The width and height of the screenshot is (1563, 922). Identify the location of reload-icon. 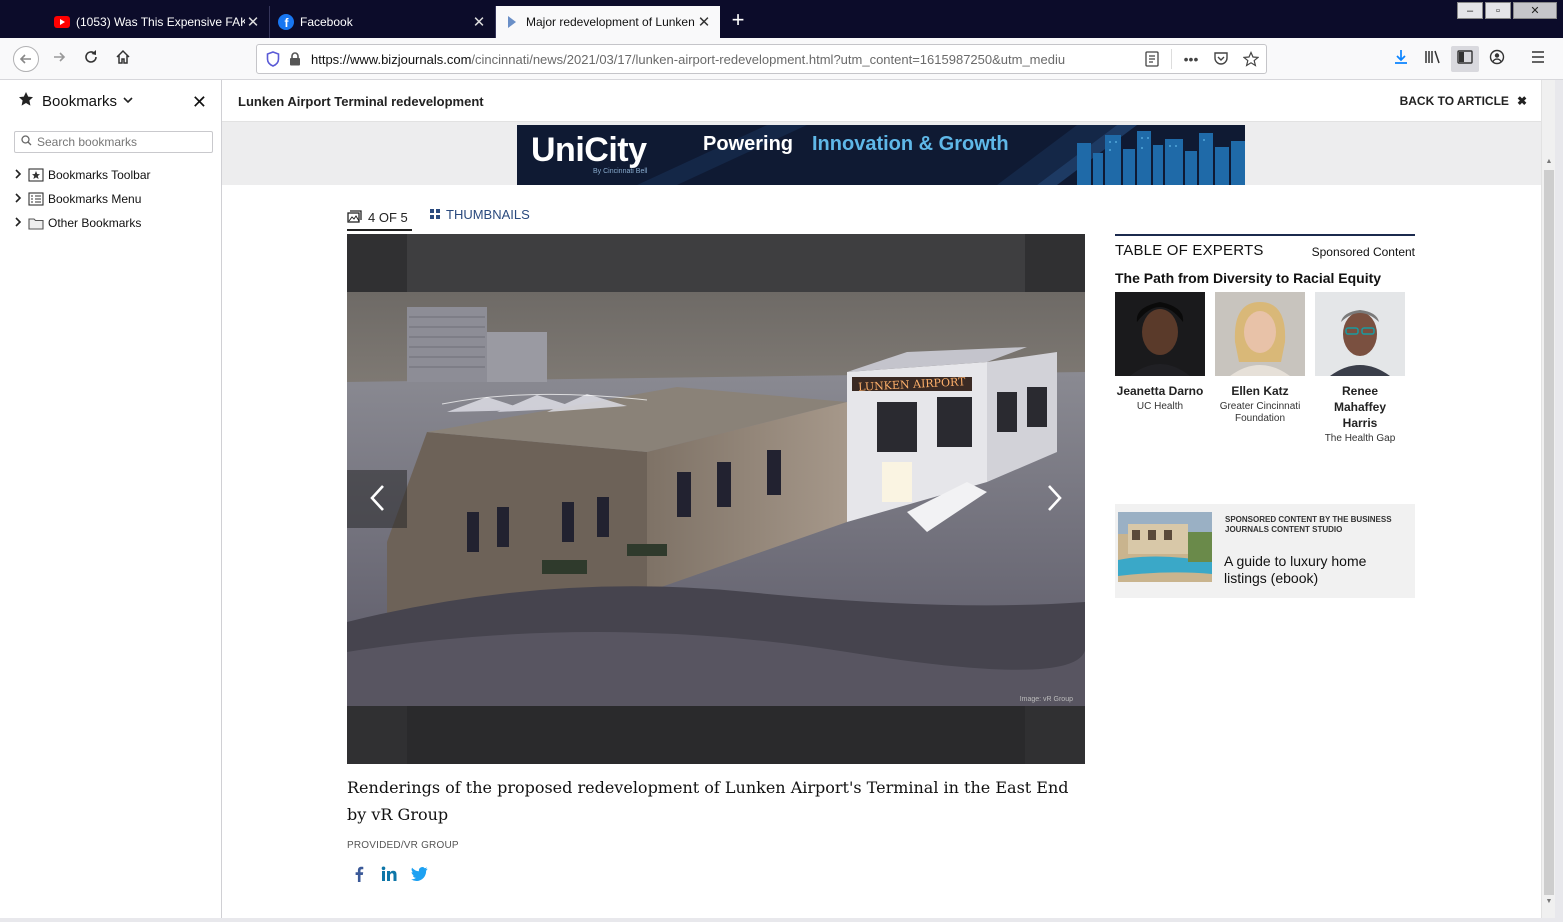
(91, 59).